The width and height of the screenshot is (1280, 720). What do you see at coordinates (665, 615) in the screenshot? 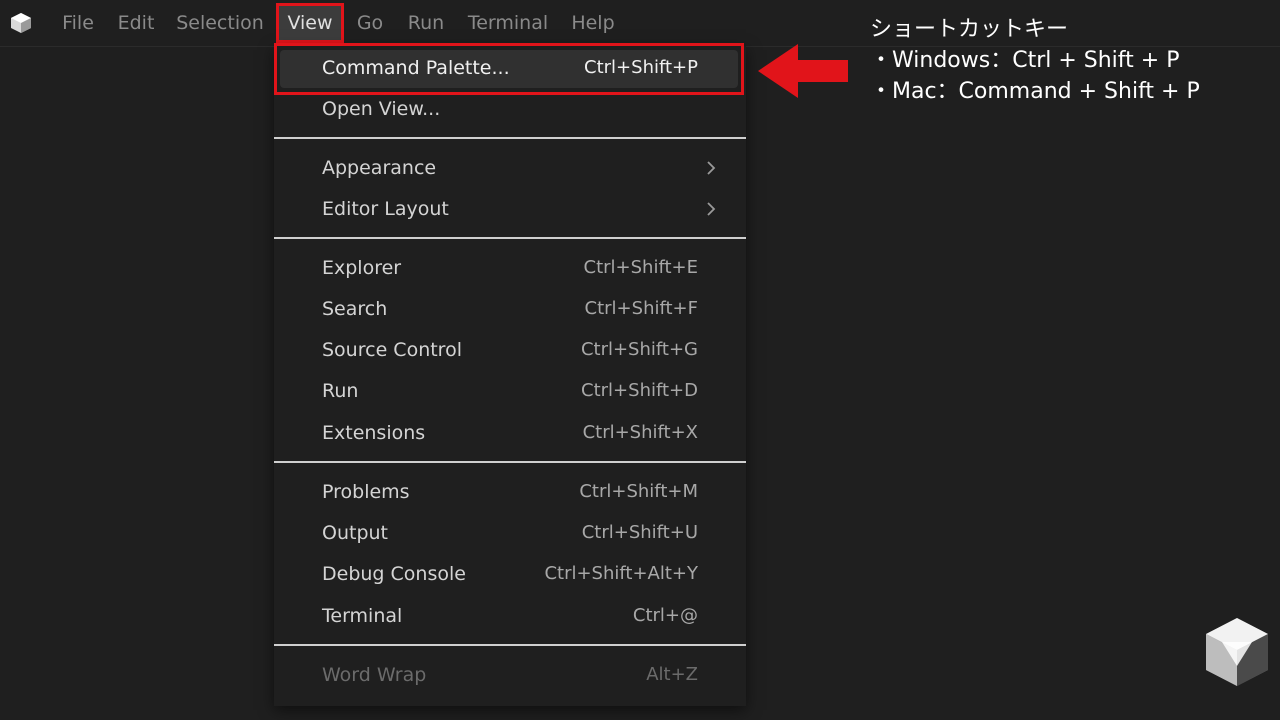
I see `menu-item-shortcut: Ctrl+@` at bounding box center [665, 615].